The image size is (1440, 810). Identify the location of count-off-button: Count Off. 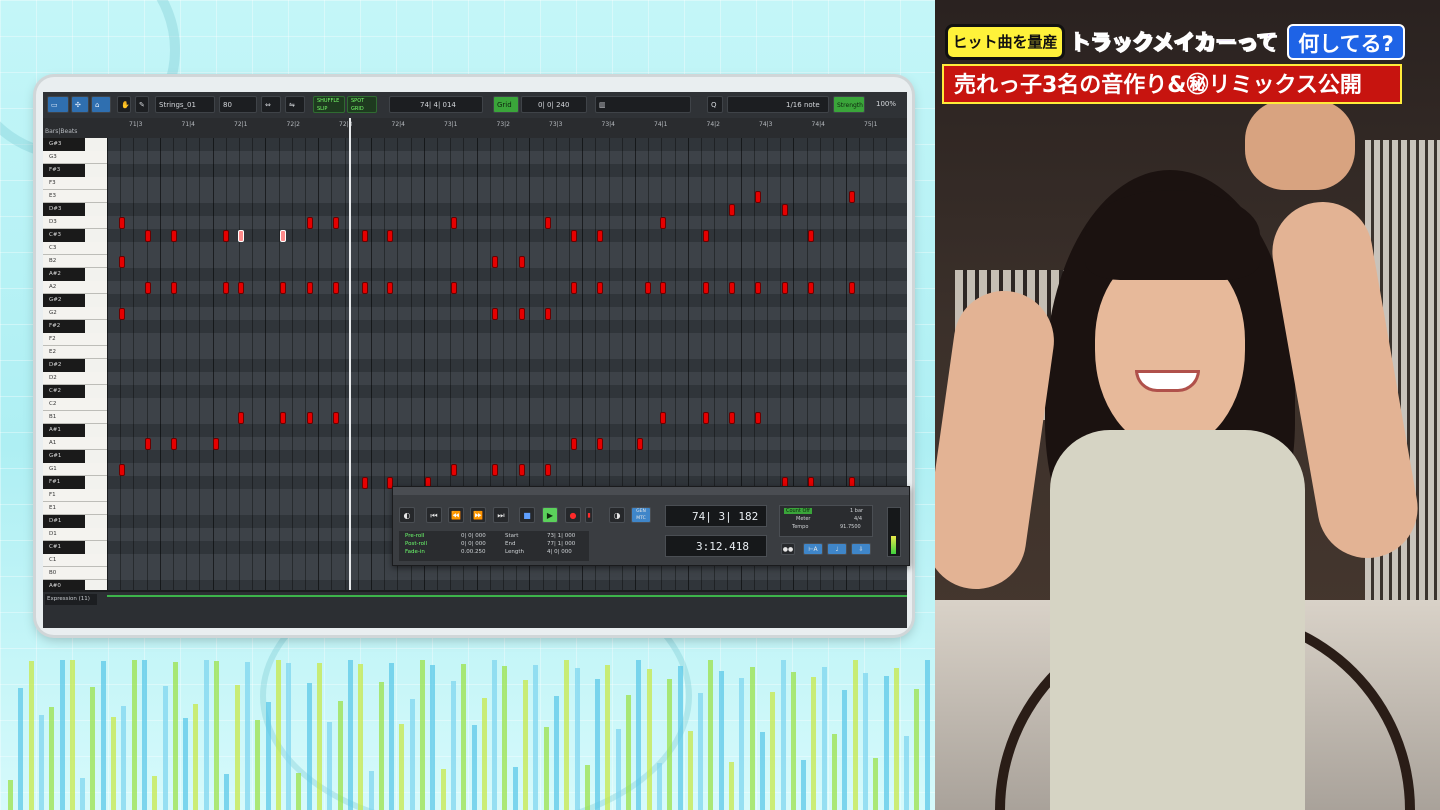
(798, 511).